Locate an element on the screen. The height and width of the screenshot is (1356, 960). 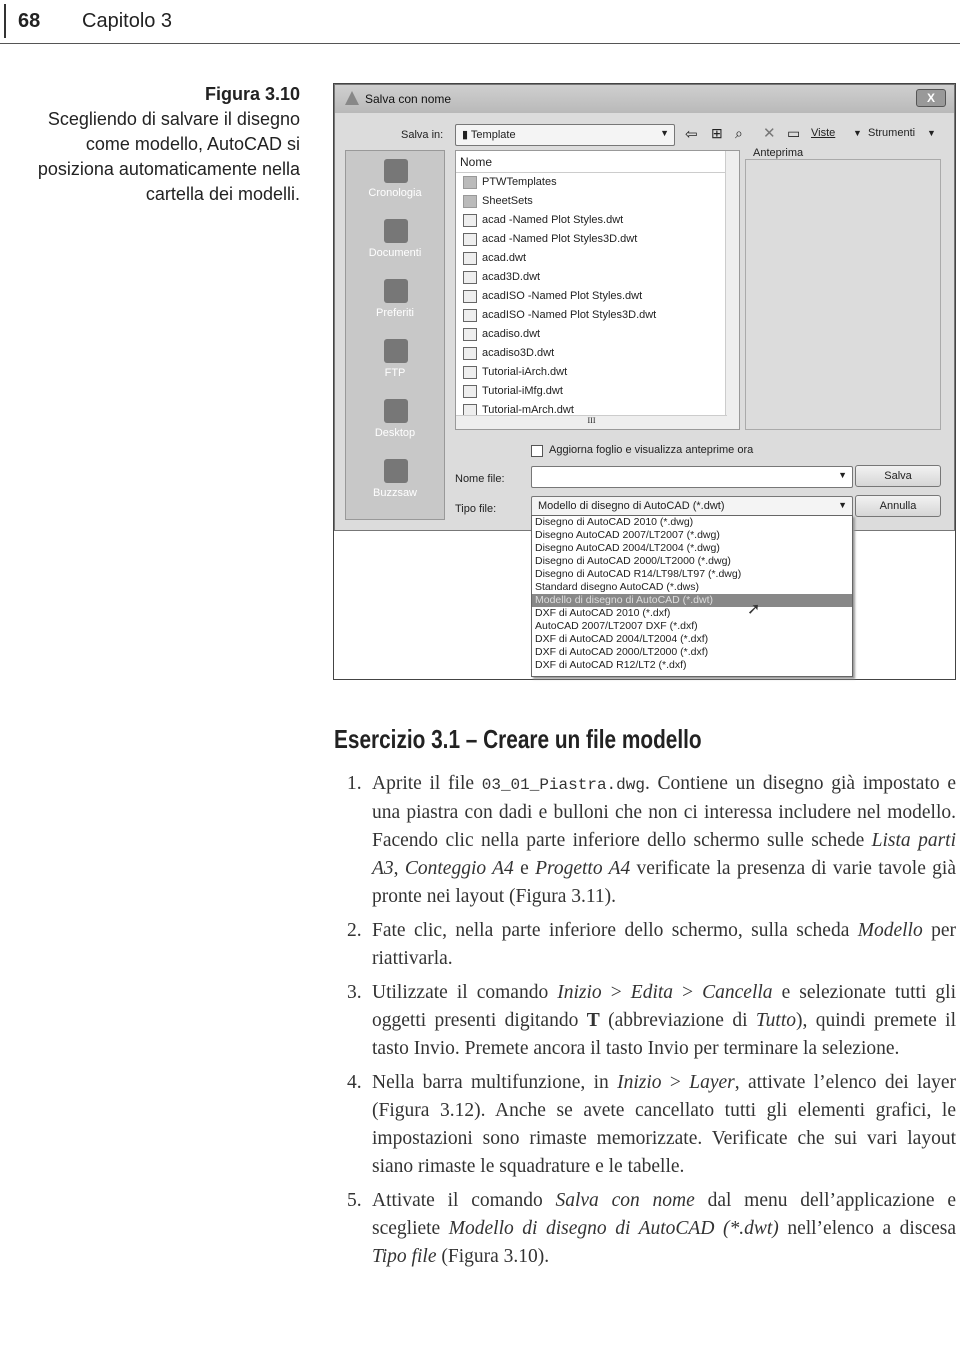
filetype-select: Modello di disegno di AutoCAD (*.dwt) ▼ is located at coordinates (692, 506).